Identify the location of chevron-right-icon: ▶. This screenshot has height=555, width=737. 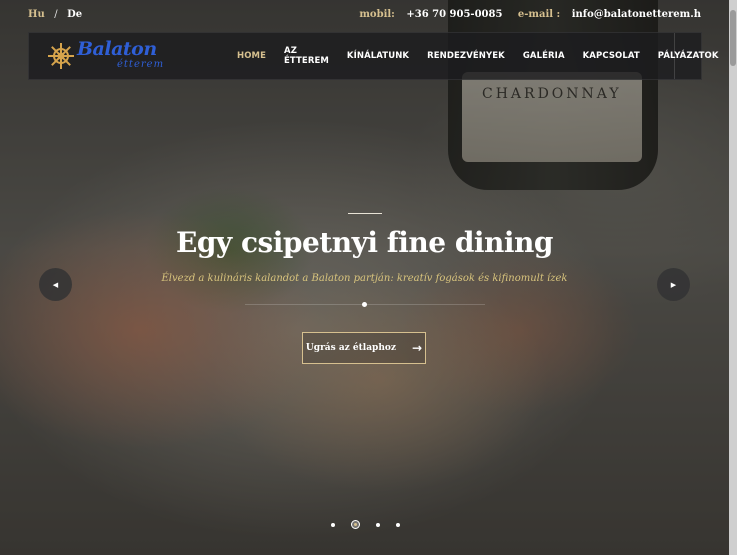
(673, 284).